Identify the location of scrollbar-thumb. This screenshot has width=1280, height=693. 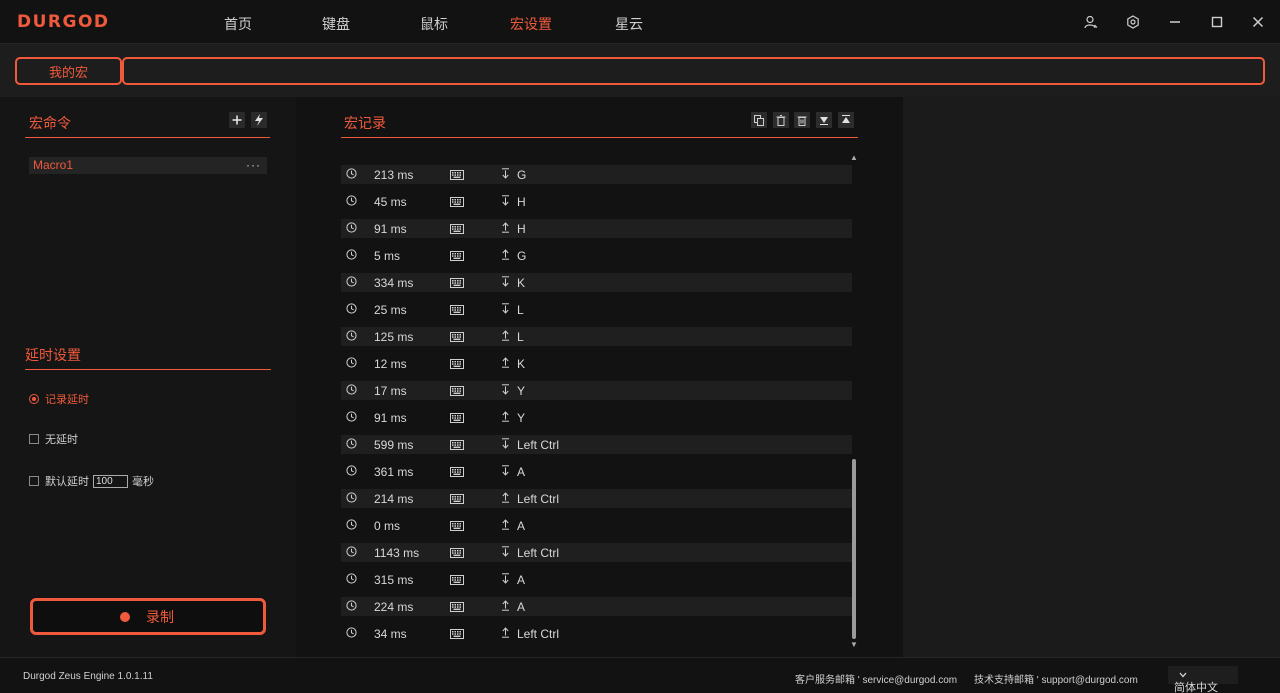
(854, 549).